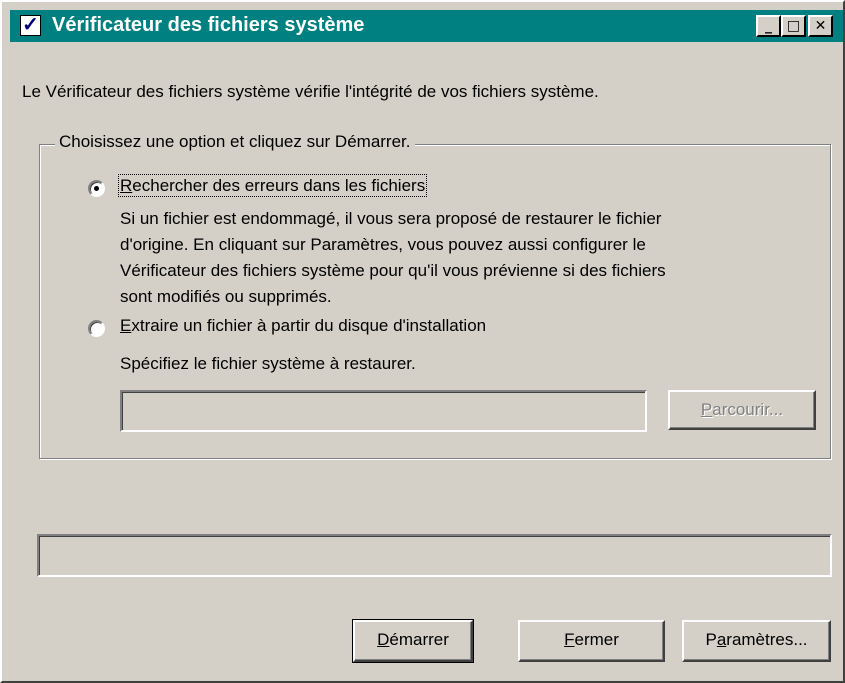  I want to click on accel-f: F, so click(569, 639).